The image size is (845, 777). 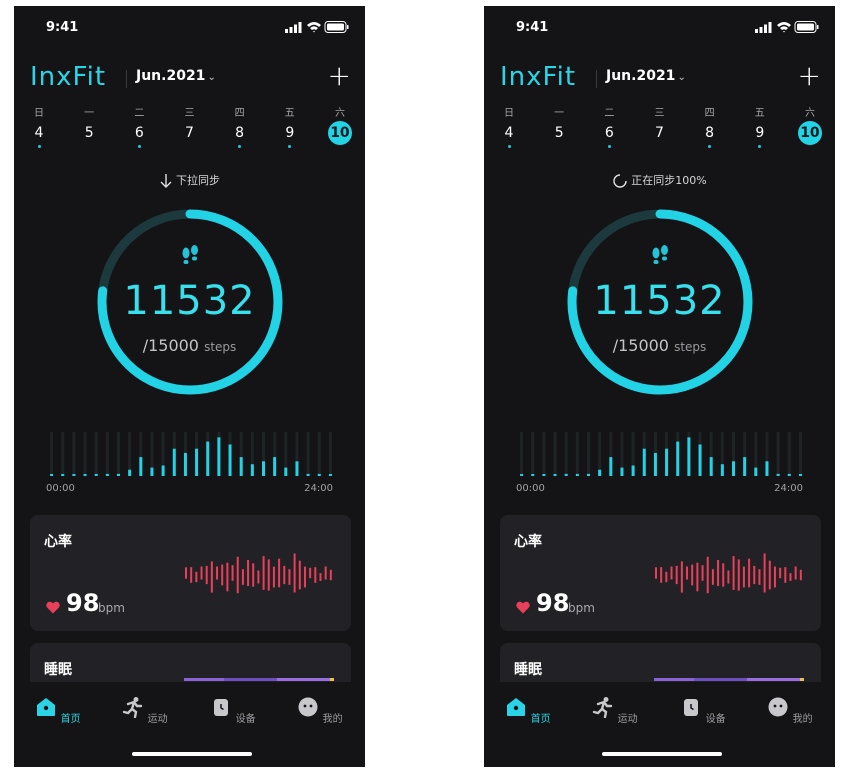 What do you see at coordinates (660, 254) in the screenshot?
I see `footprints-icon` at bounding box center [660, 254].